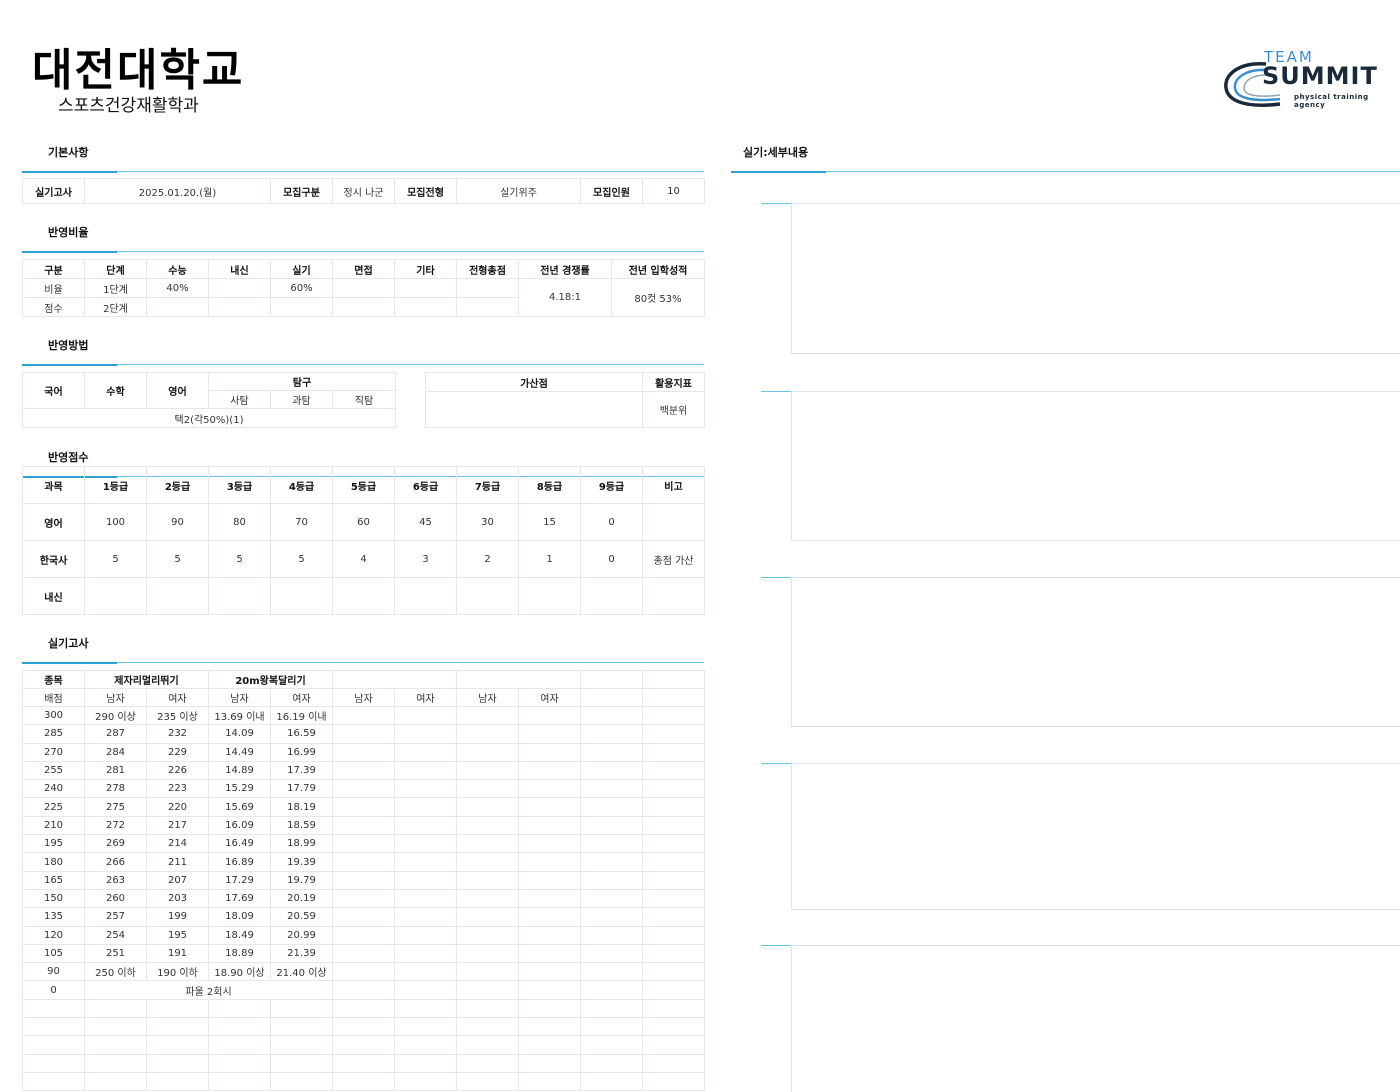 Image resolution: width=1400 pixels, height=1092 pixels. I want to click on score-cell: 30, so click(487, 522).